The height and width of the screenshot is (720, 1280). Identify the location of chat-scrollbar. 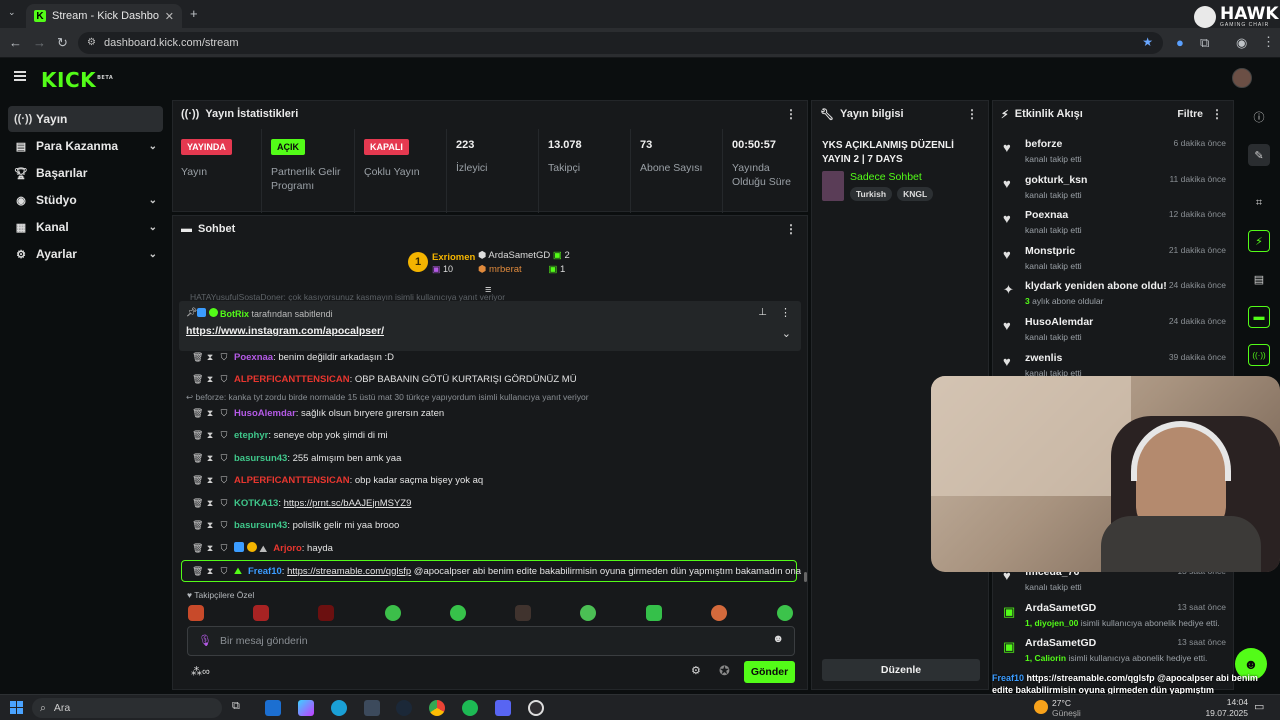
(805, 577).